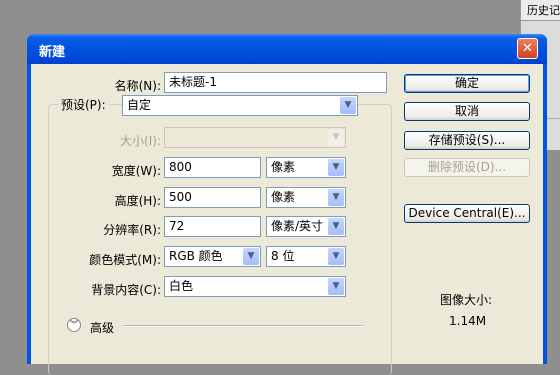 This screenshot has width=560, height=375. What do you see at coordinates (83, 104) in the screenshot?
I see `preset-label: 预设(P):` at bounding box center [83, 104].